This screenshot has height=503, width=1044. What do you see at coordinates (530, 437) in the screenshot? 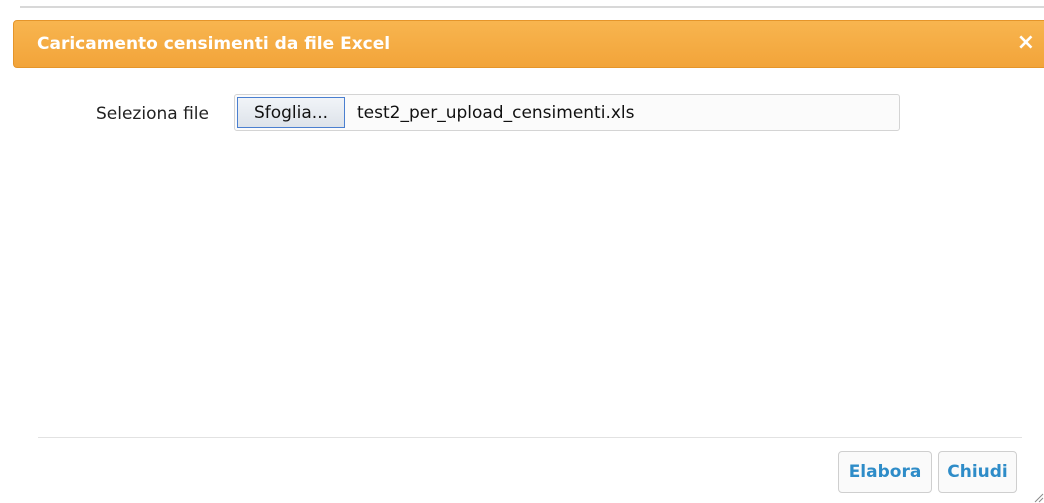
I see `footer-divider` at bounding box center [530, 437].